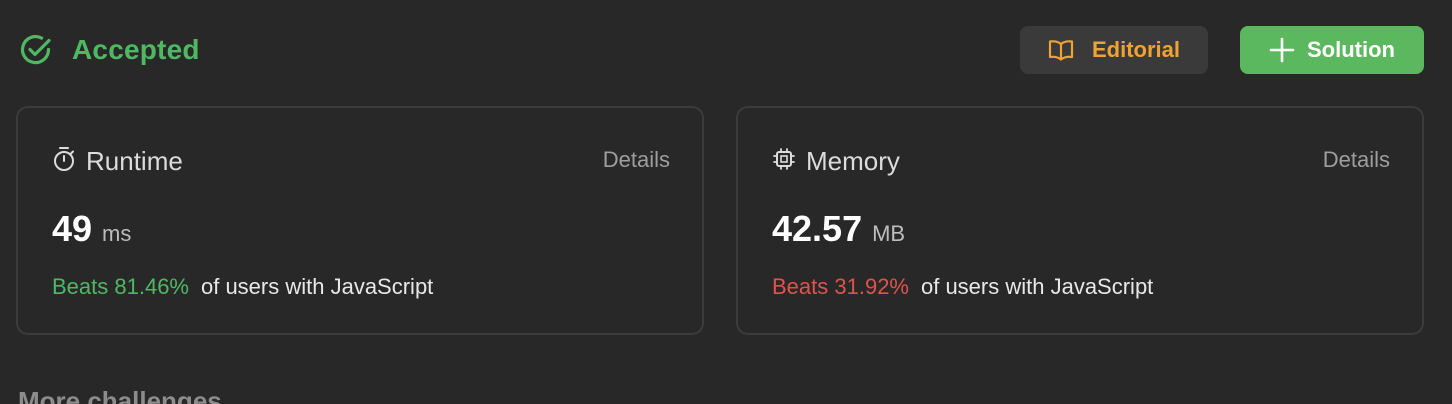  What do you see at coordinates (1282, 50) in the screenshot?
I see `plus-icon` at bounding box center [1282, 50].